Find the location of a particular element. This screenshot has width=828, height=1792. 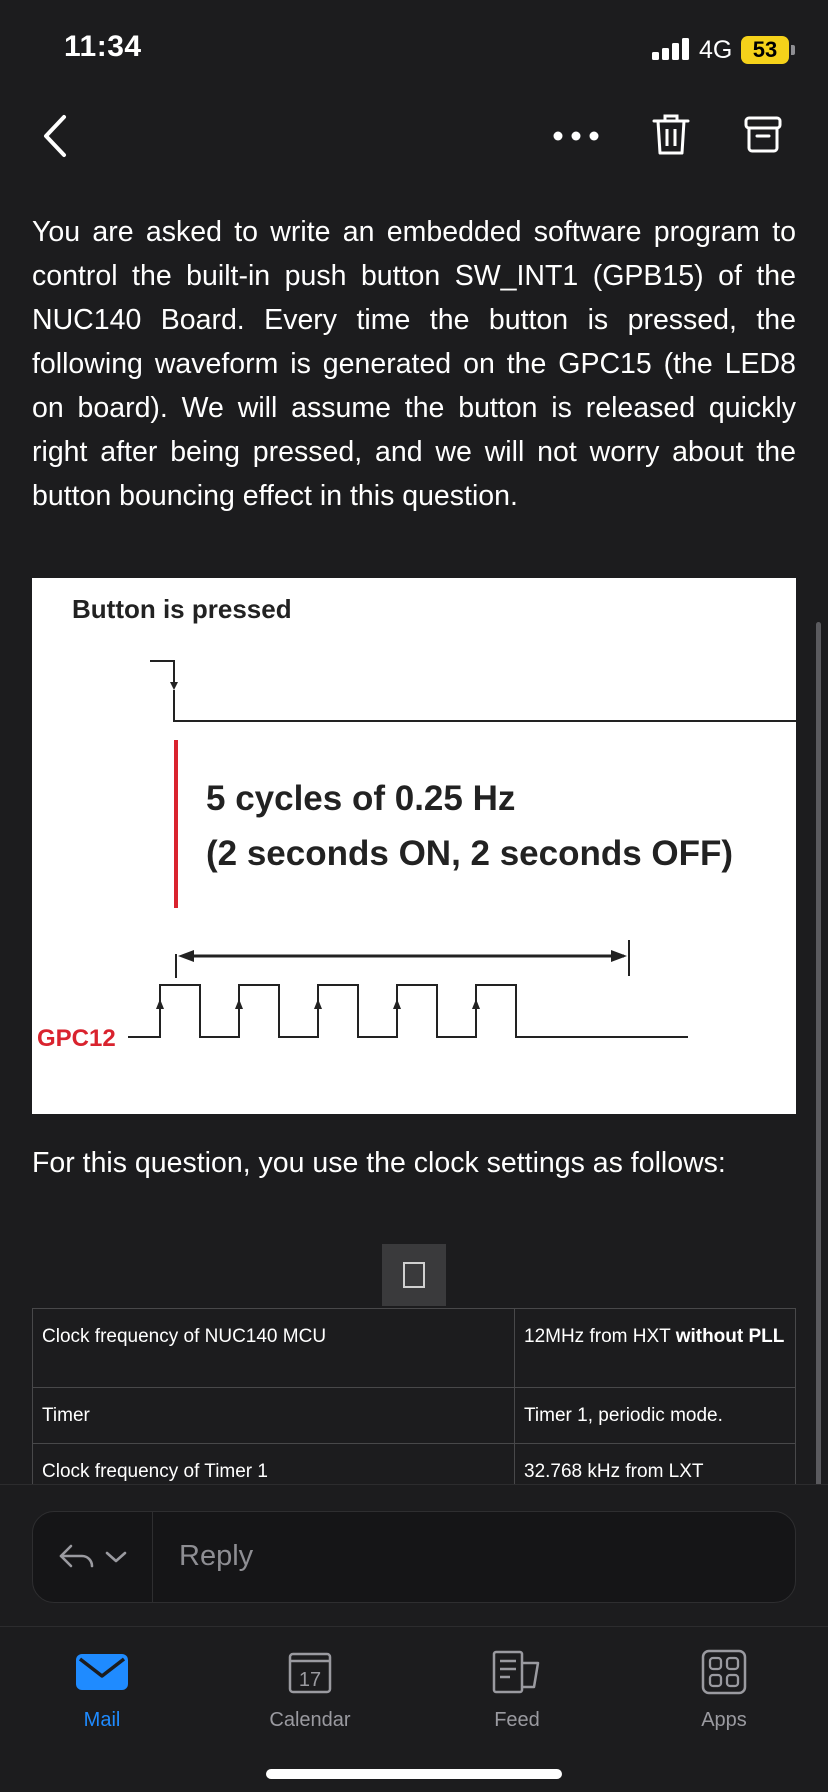

figure-line2: (2 seconds ON, 2 seconds OFF) is located at coordinates (469, 853).